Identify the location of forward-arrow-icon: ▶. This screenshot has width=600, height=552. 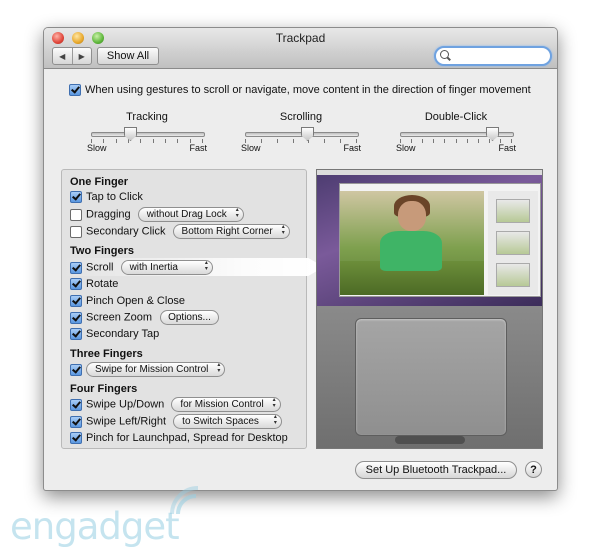
(81, 56).